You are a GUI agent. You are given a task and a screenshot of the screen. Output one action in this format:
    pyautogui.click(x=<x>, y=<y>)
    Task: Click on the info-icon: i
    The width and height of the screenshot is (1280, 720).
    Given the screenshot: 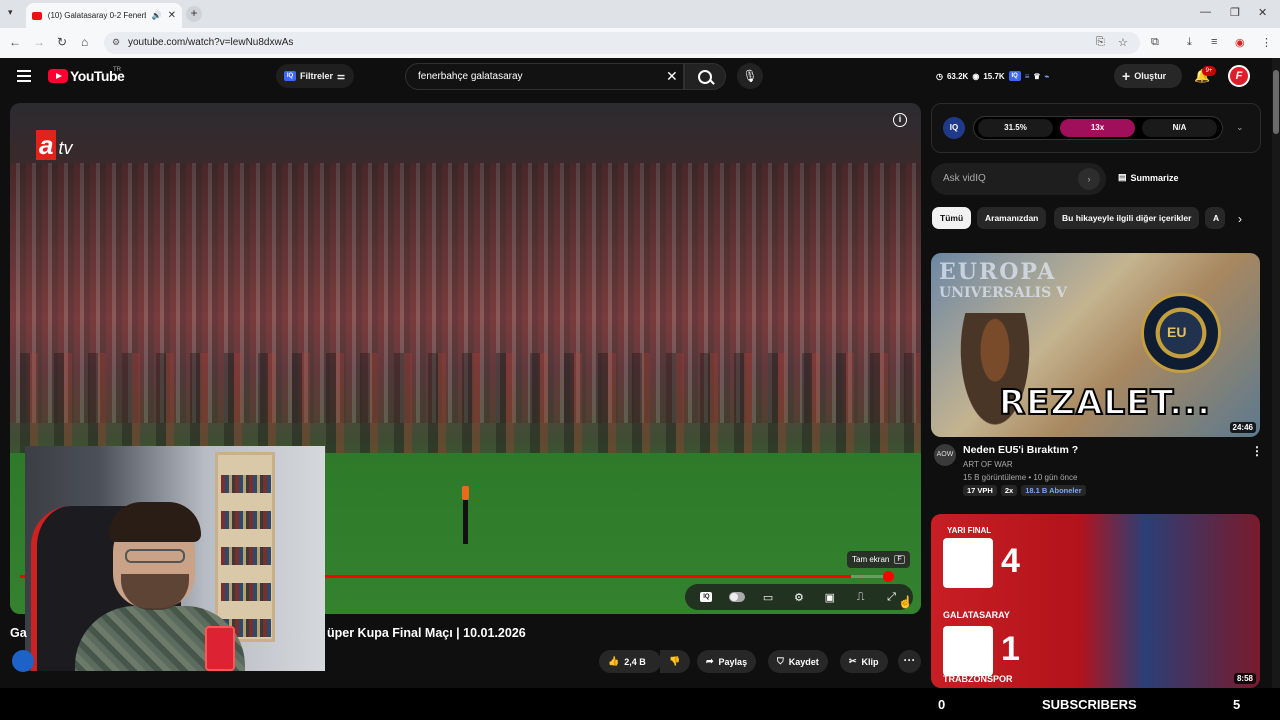 What is the action you would take?
    pyautogui.click(x=900, y=120)
    